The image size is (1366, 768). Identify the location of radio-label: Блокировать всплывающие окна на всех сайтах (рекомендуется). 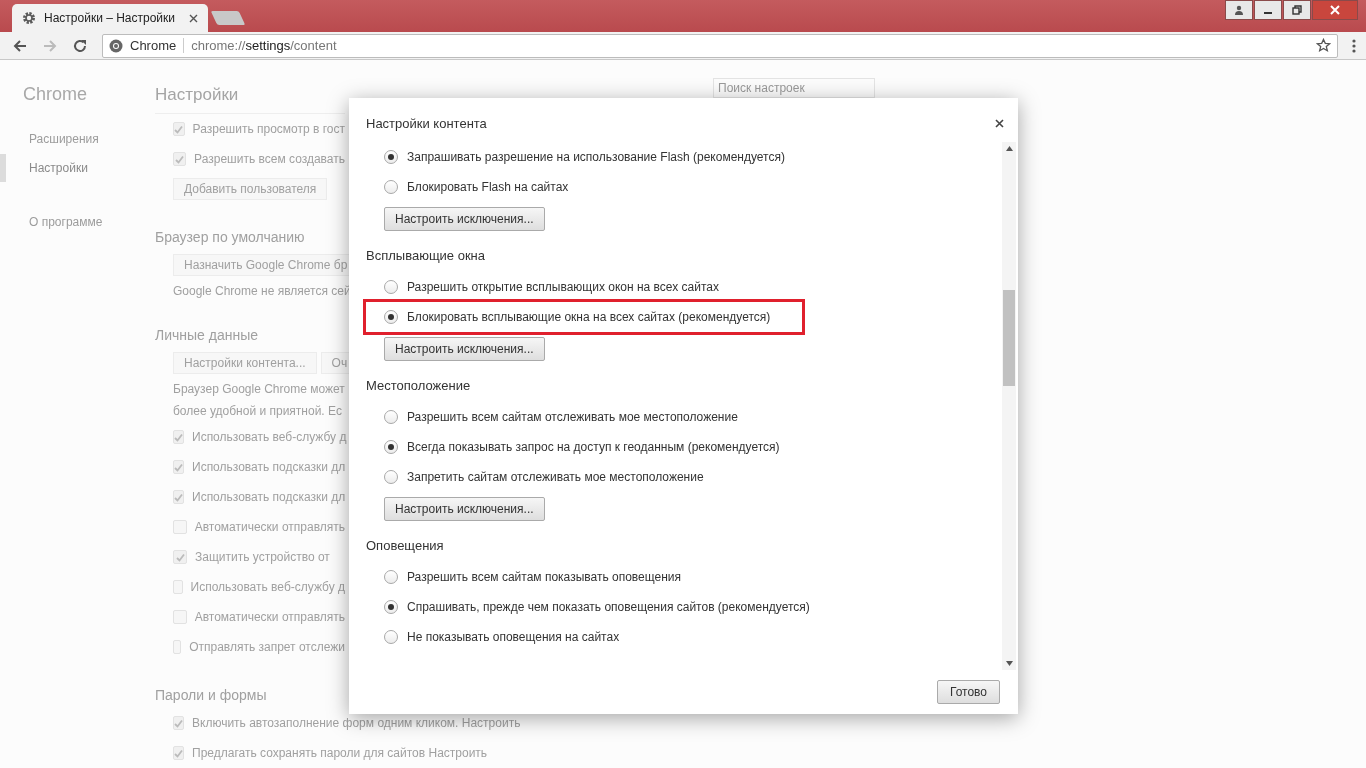
(589, 317).